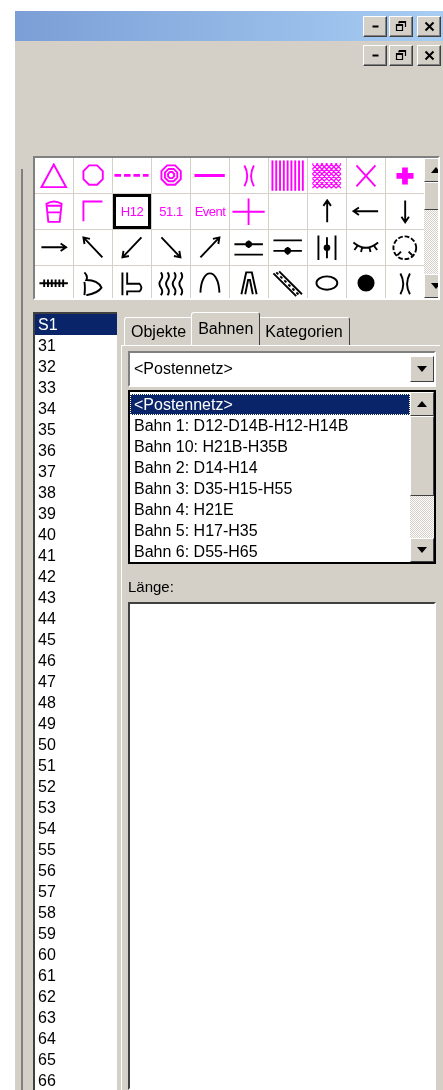 The height and width of the screenshot is (1090, 443). I want to click on list-item: 32, so click(76, 366).